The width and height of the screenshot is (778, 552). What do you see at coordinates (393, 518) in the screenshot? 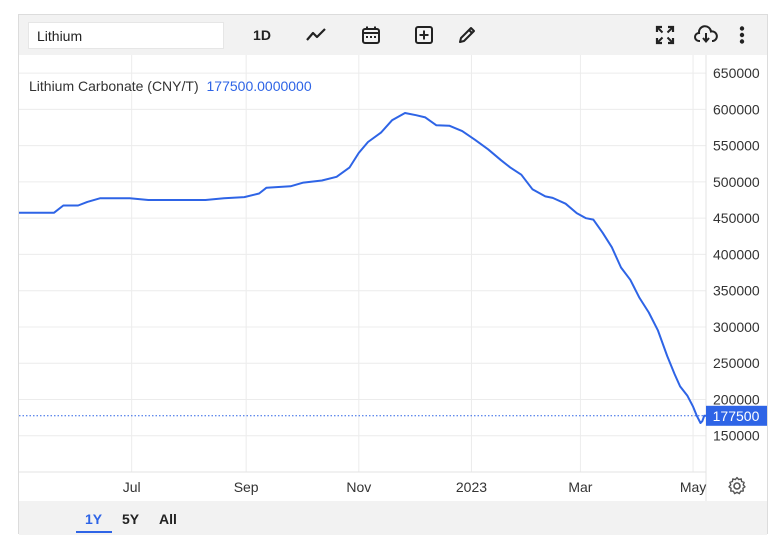
I see `range-selector: 1Y 5Y All` at bounding box center [393, 518].